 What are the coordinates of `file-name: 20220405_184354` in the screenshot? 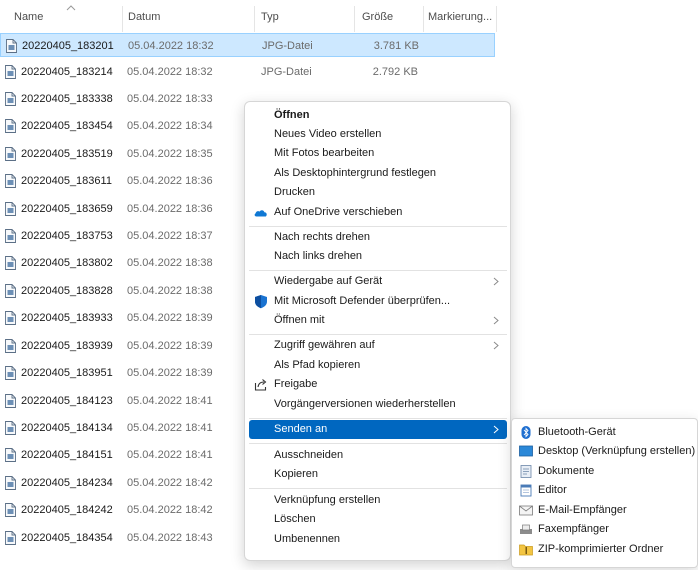 It's located at (67, 538).